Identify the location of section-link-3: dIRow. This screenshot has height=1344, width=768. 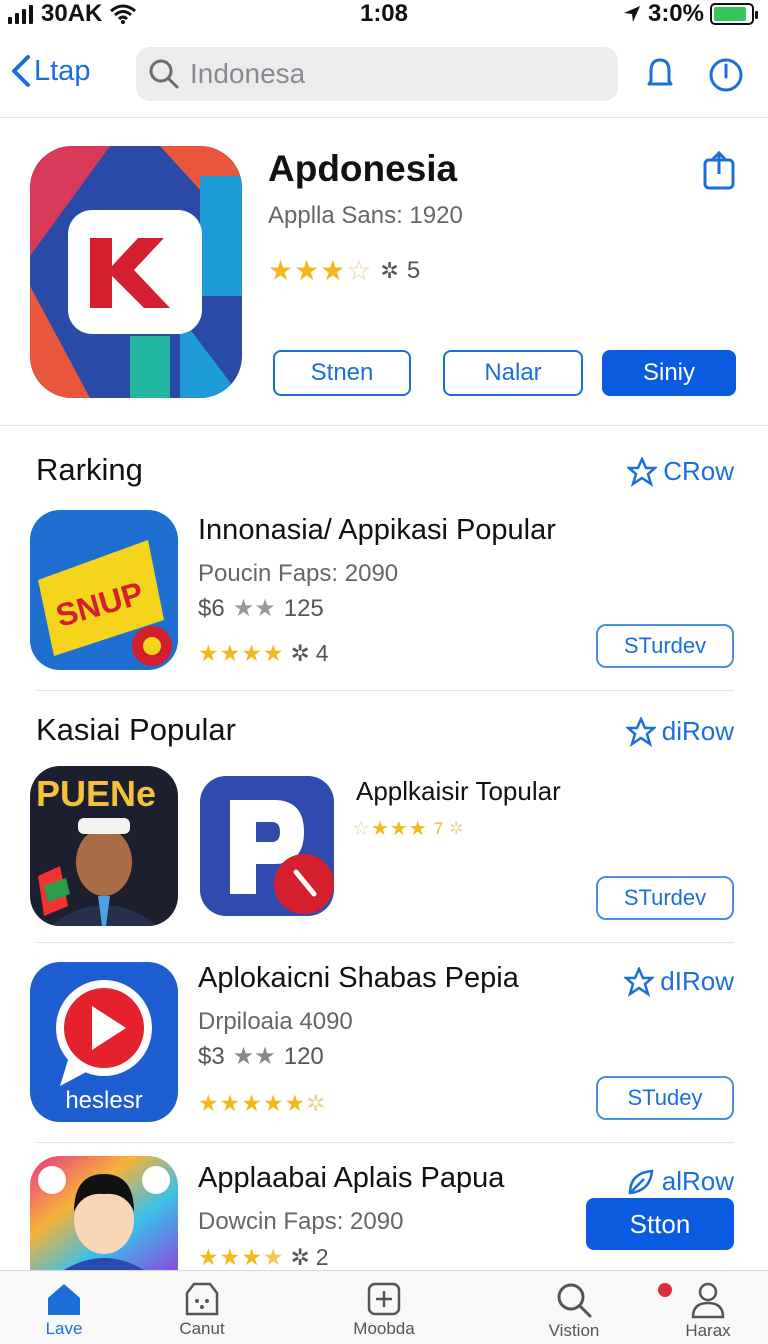
(679, 981).